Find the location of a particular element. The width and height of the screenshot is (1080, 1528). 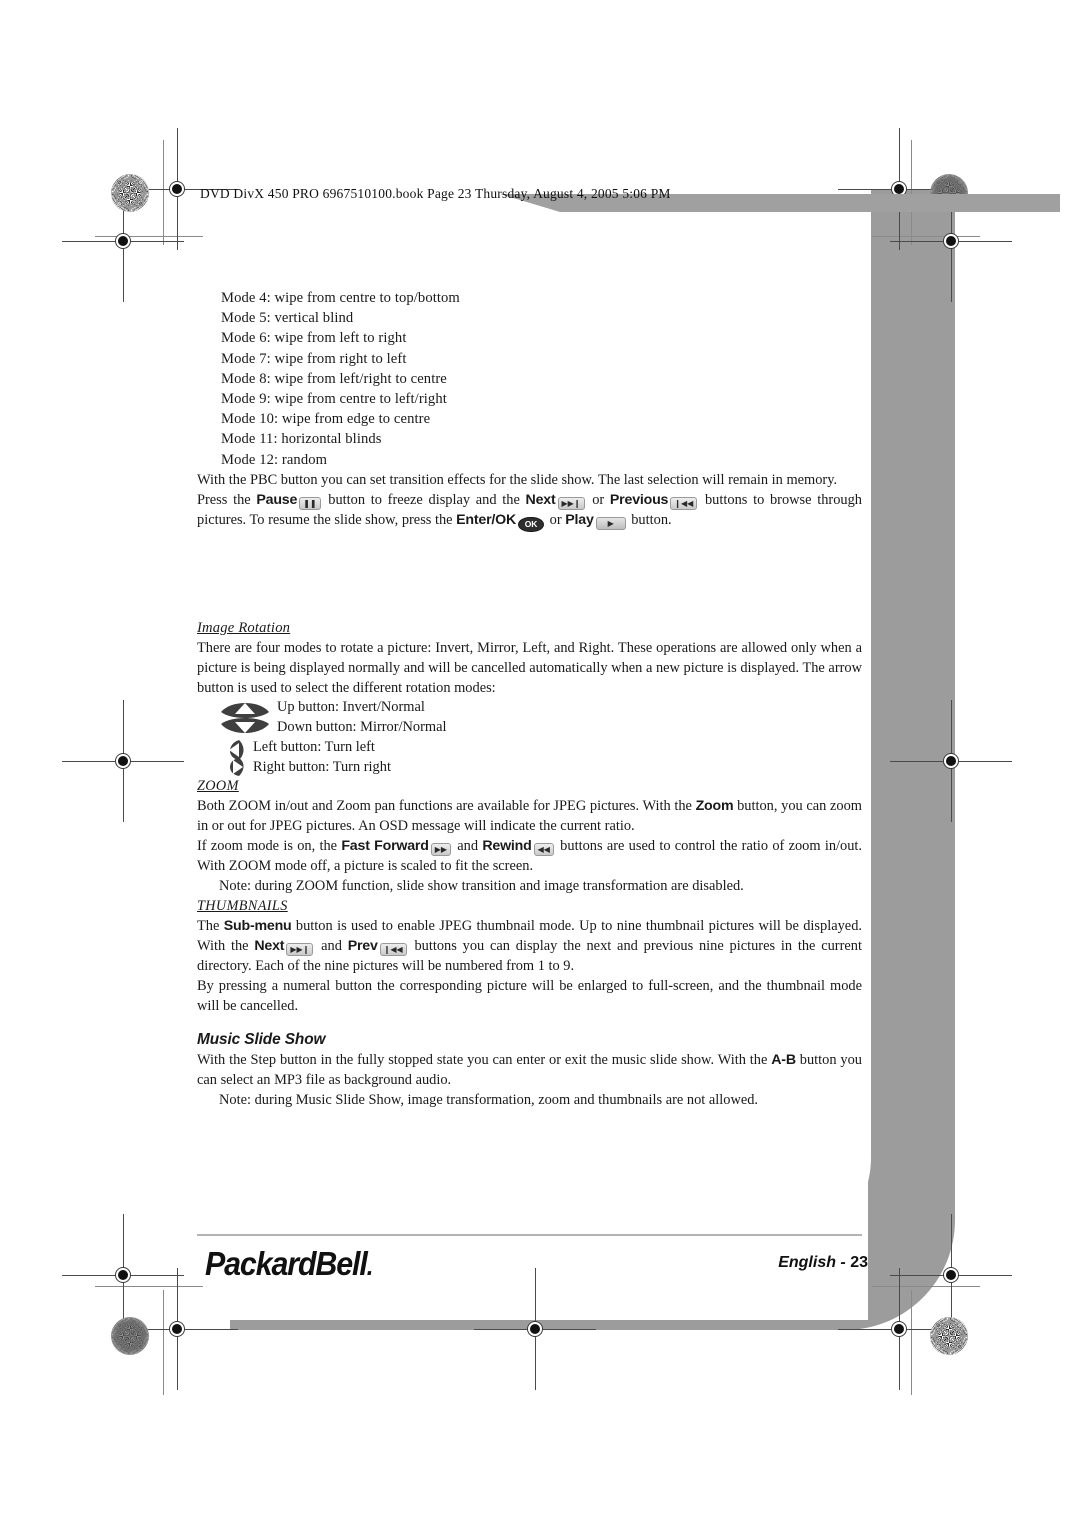

keyword-pause: Pause is located at coordinates (277, 499).